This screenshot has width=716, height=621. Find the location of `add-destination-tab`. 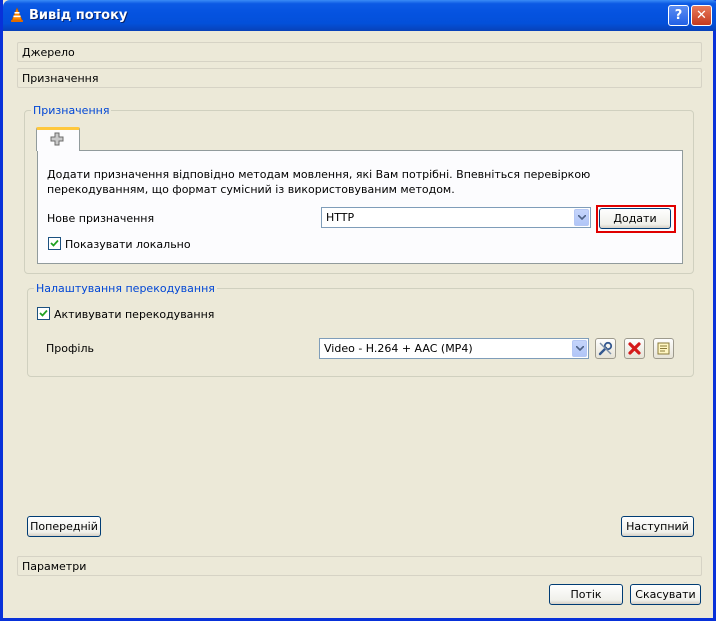

add-destination-tab is located at coordinates (58, 139).